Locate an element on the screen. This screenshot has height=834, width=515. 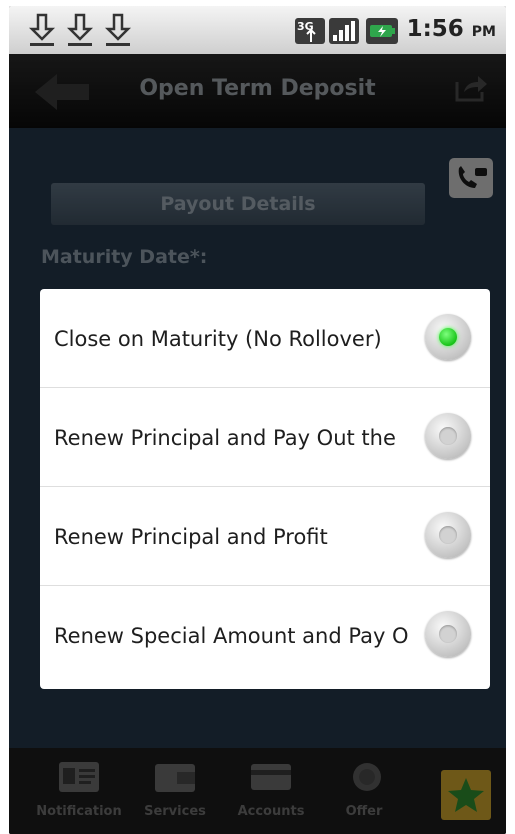
radio-checked-indicator is located at coordinates (448, 337).